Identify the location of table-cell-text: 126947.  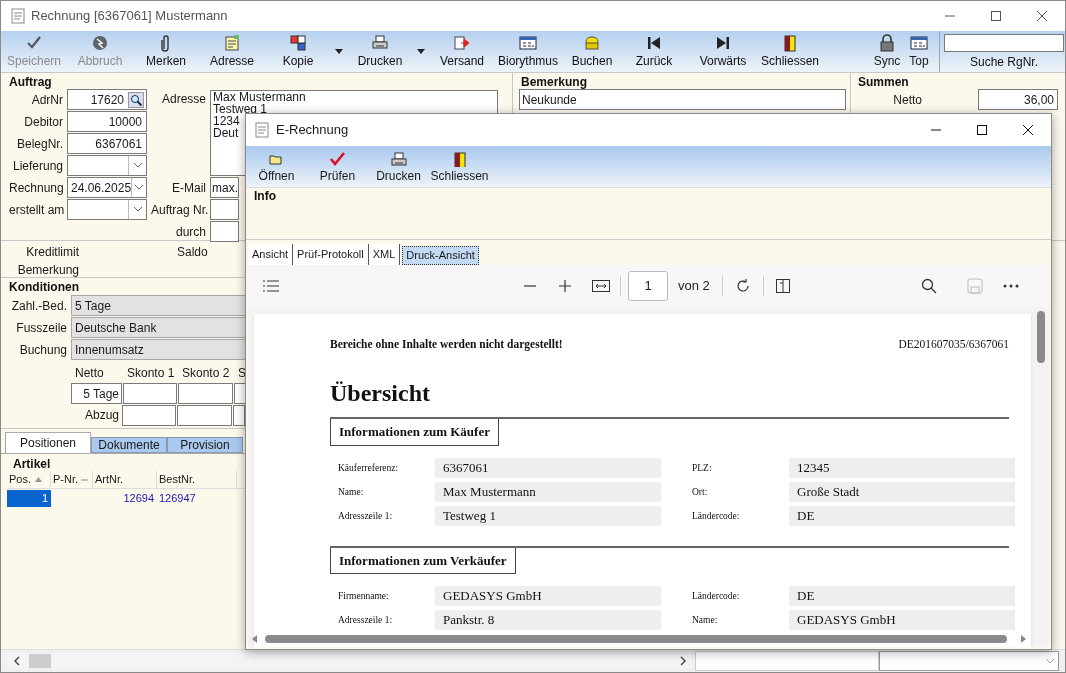
(177, 498).